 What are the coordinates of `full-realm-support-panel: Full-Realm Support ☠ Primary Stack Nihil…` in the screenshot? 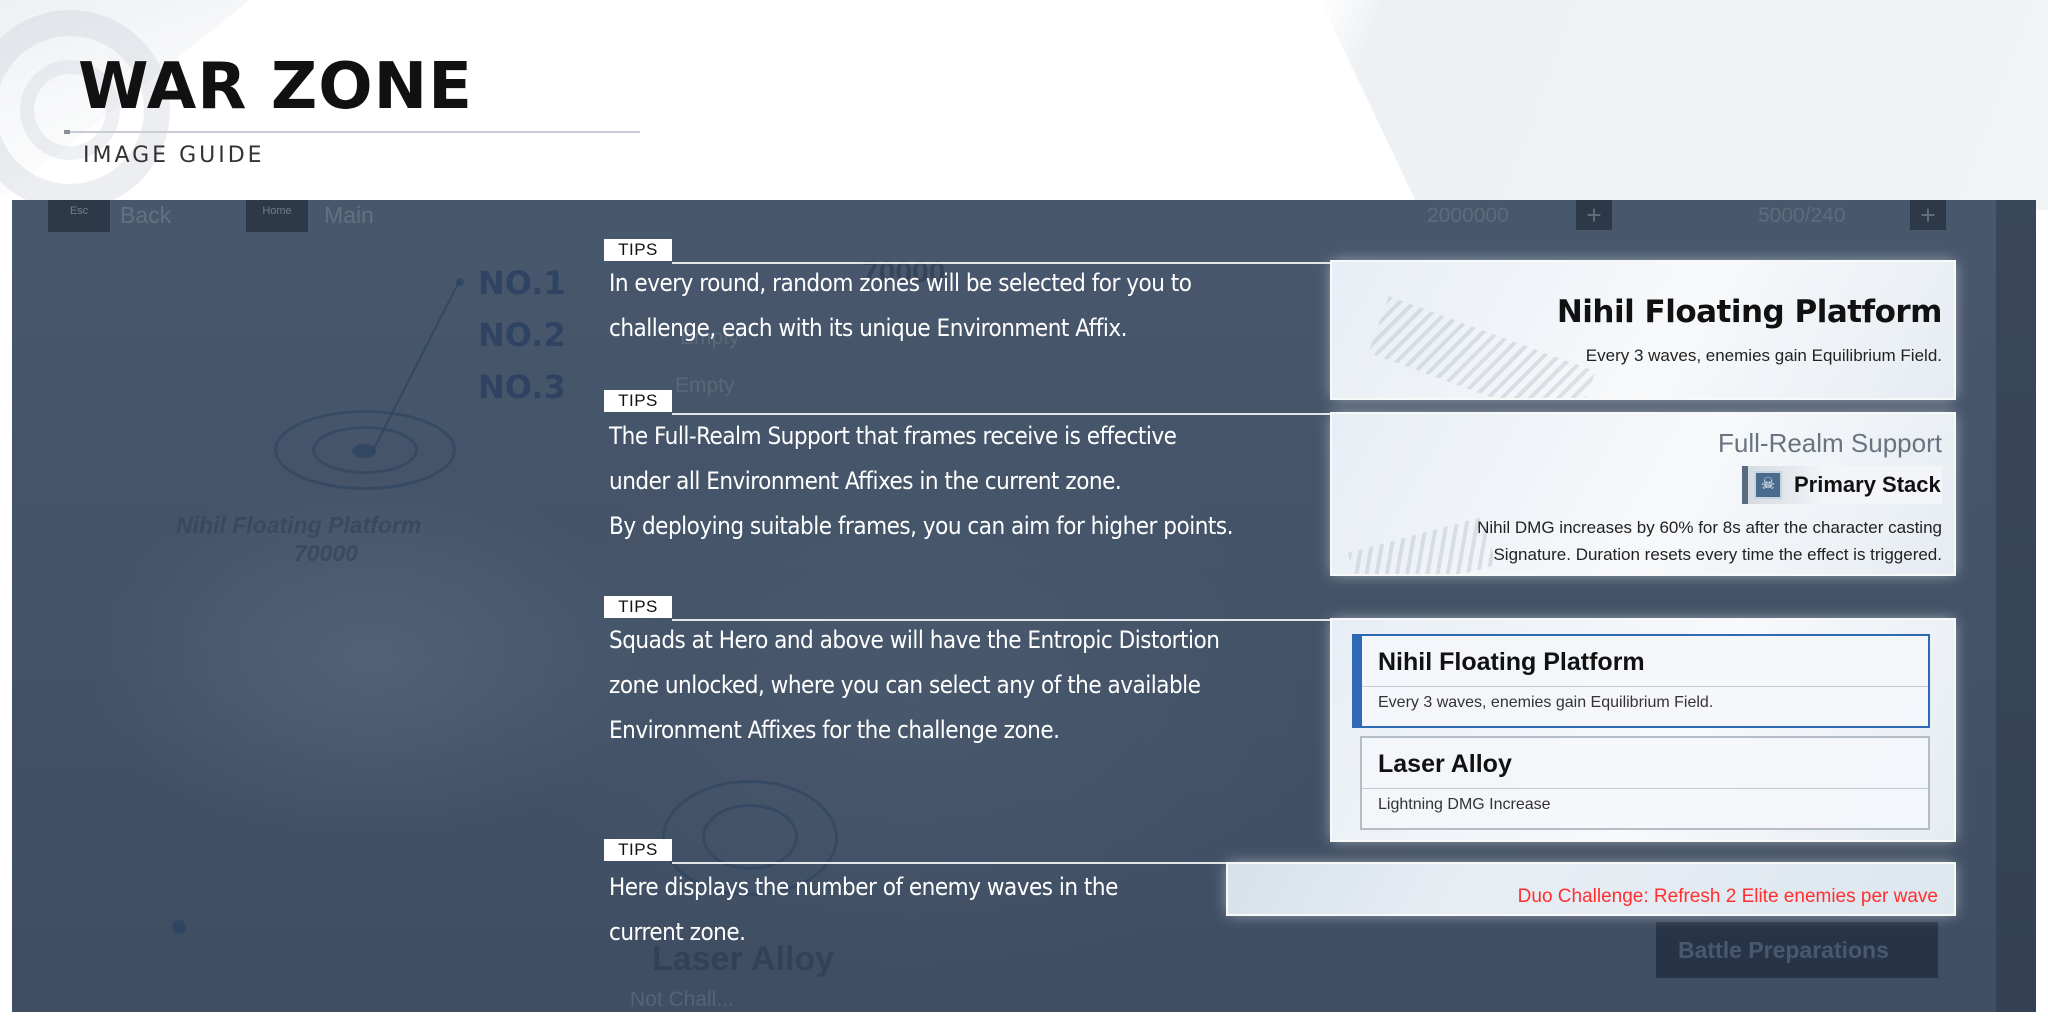 It's located at (1643, 494).